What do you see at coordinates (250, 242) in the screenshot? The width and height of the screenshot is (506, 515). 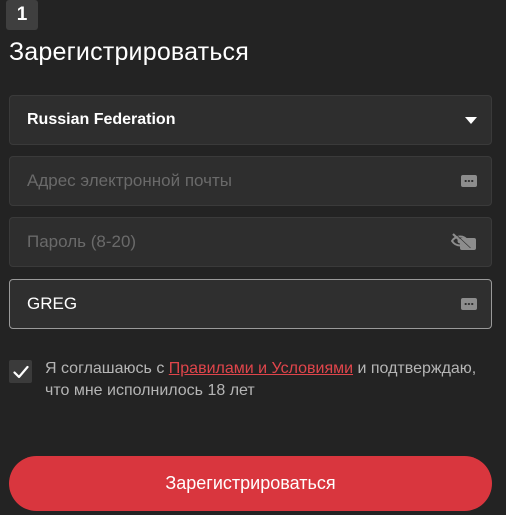 I see `password-field: Пароль (8-20)` at bounding box center [250, 242].